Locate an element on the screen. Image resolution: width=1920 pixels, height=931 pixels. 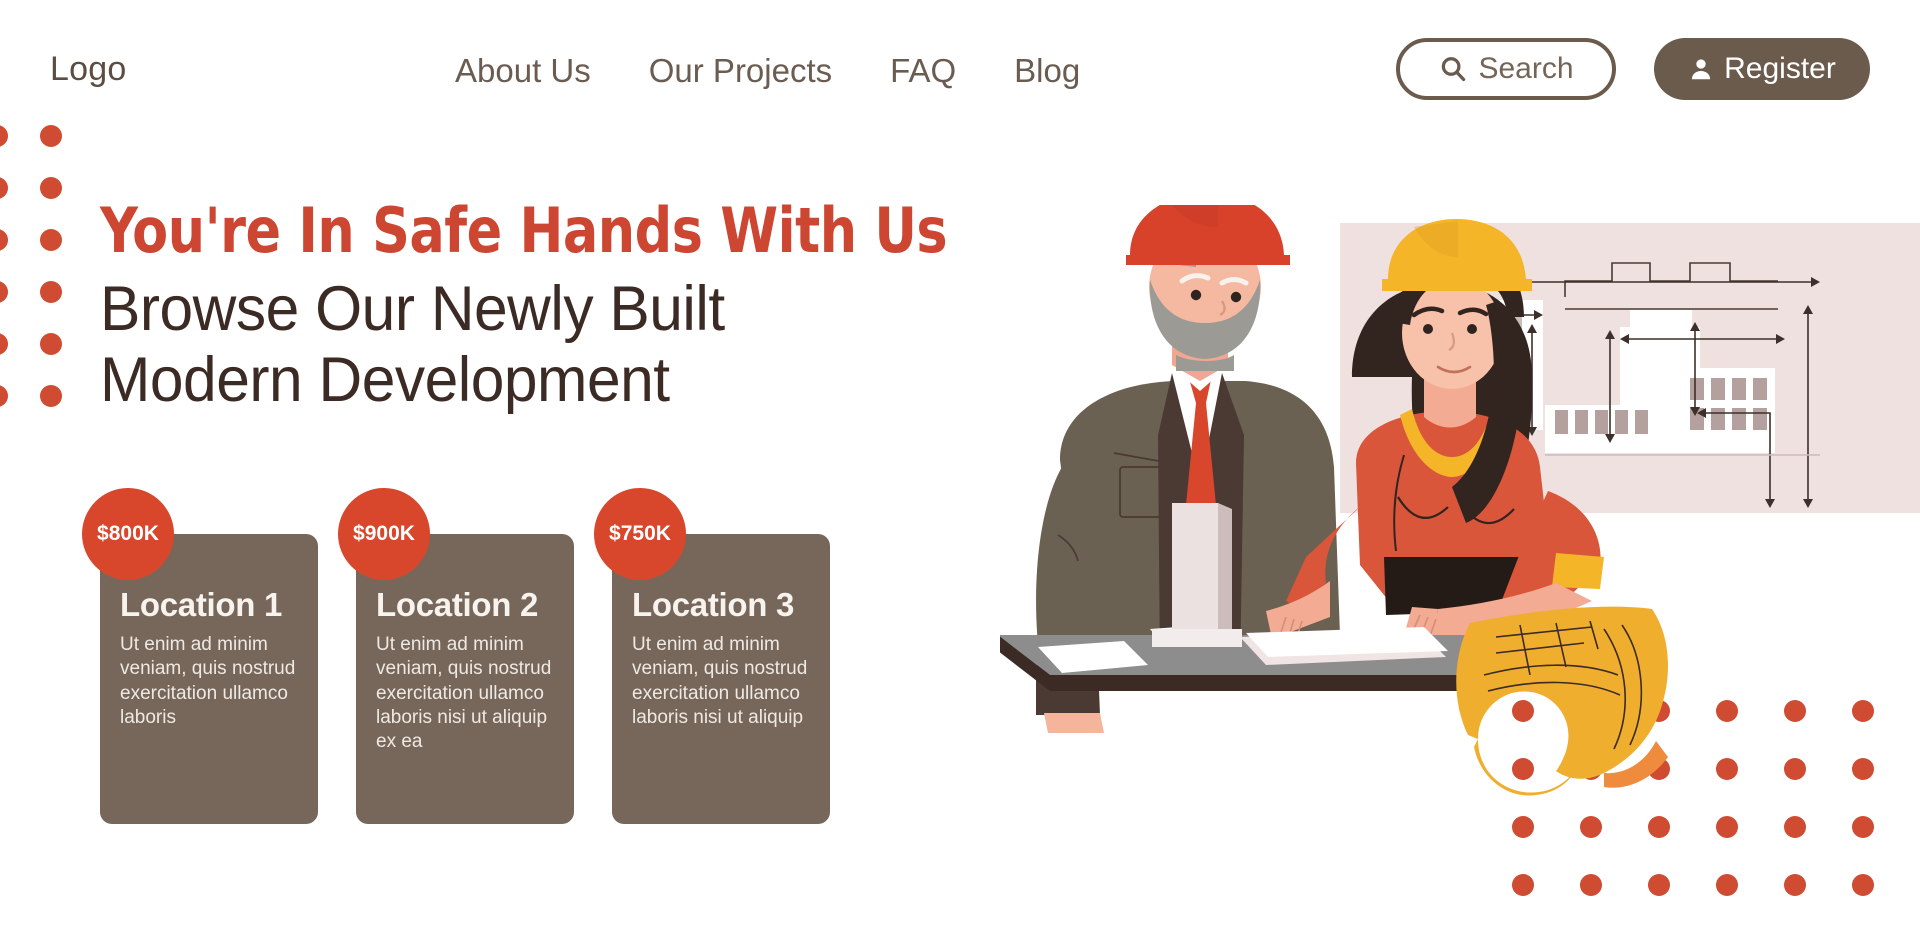
price-badge-label: $750K is located at coordinates (640, 533).